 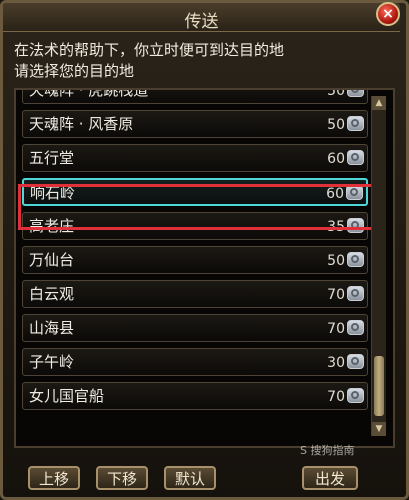 I want to click on destination-name: 天魂阵 · 虎跳栈道, so click(x=89, y=93).